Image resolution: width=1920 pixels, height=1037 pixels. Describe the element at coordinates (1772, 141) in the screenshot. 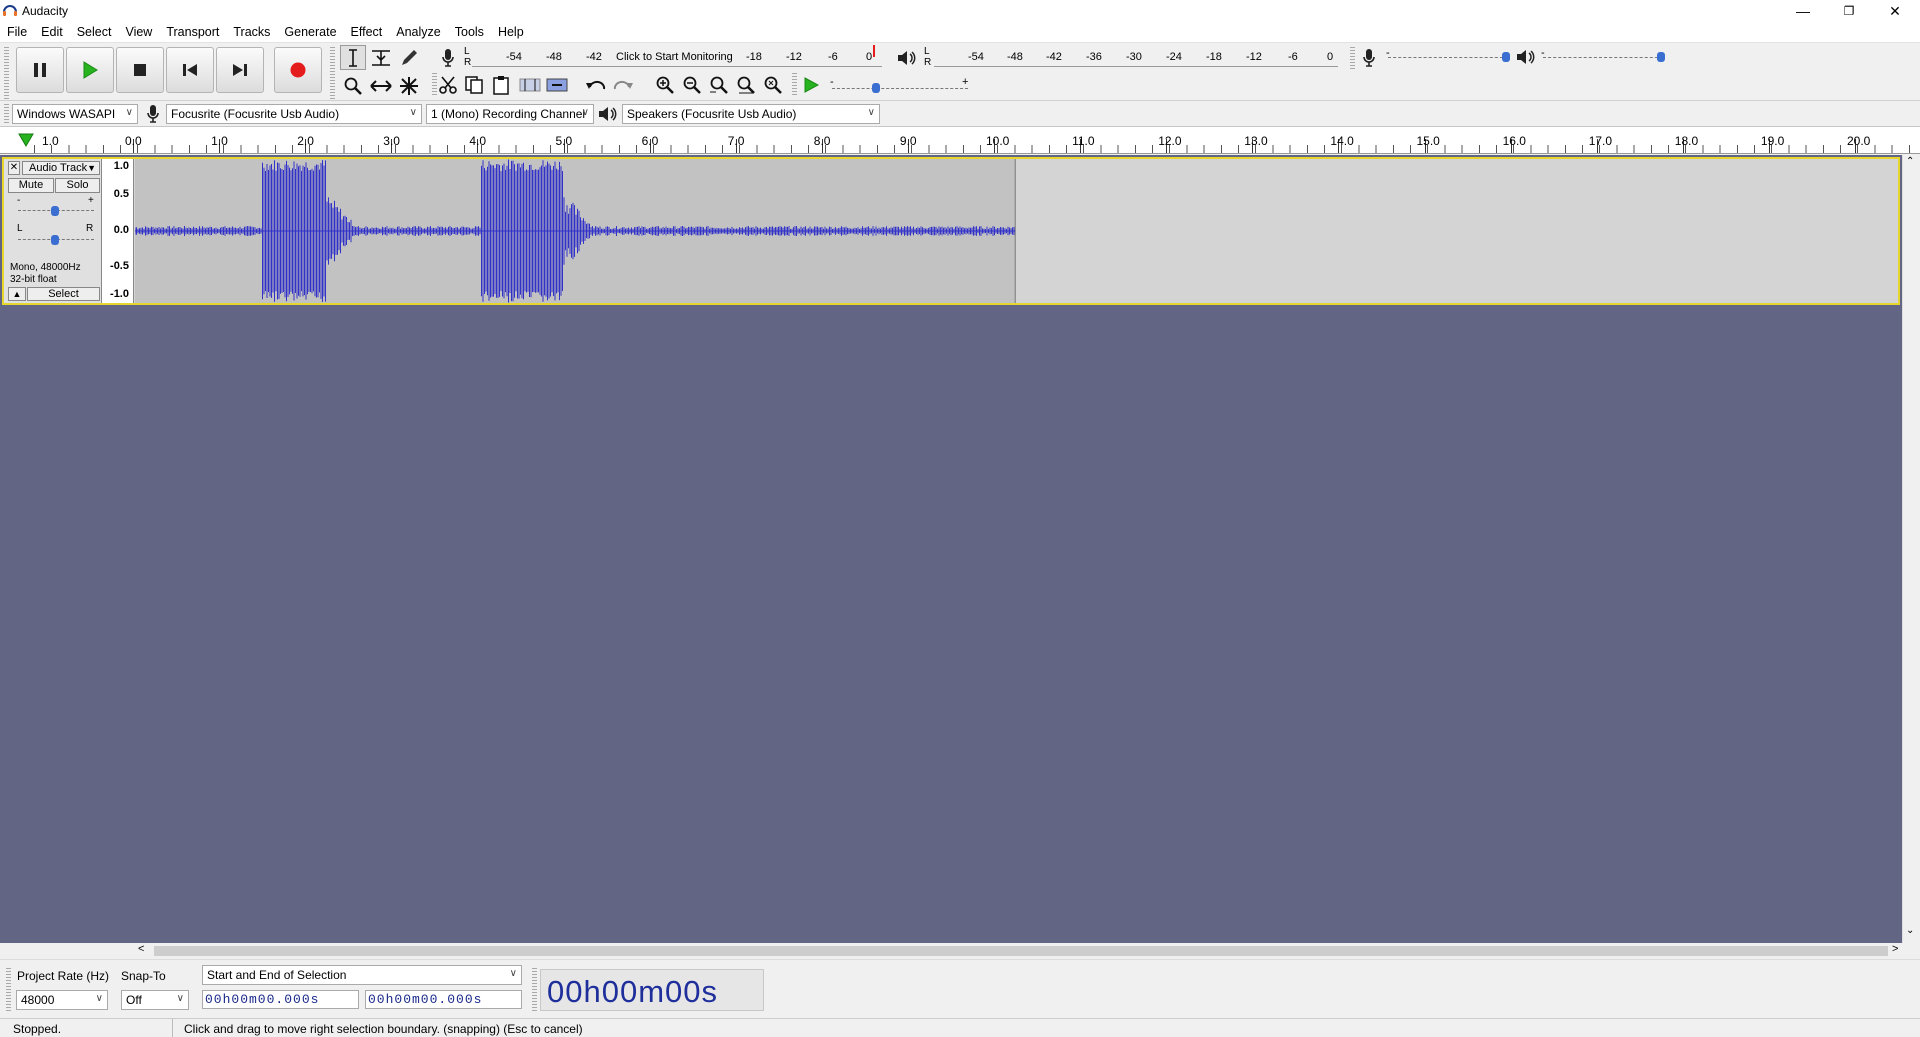

I see `ruler-tick-label: 19.0` at that location.